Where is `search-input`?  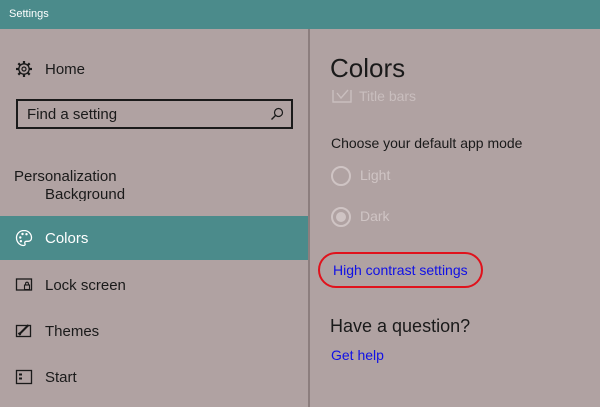 search-input is located at coordinates (142, 114).